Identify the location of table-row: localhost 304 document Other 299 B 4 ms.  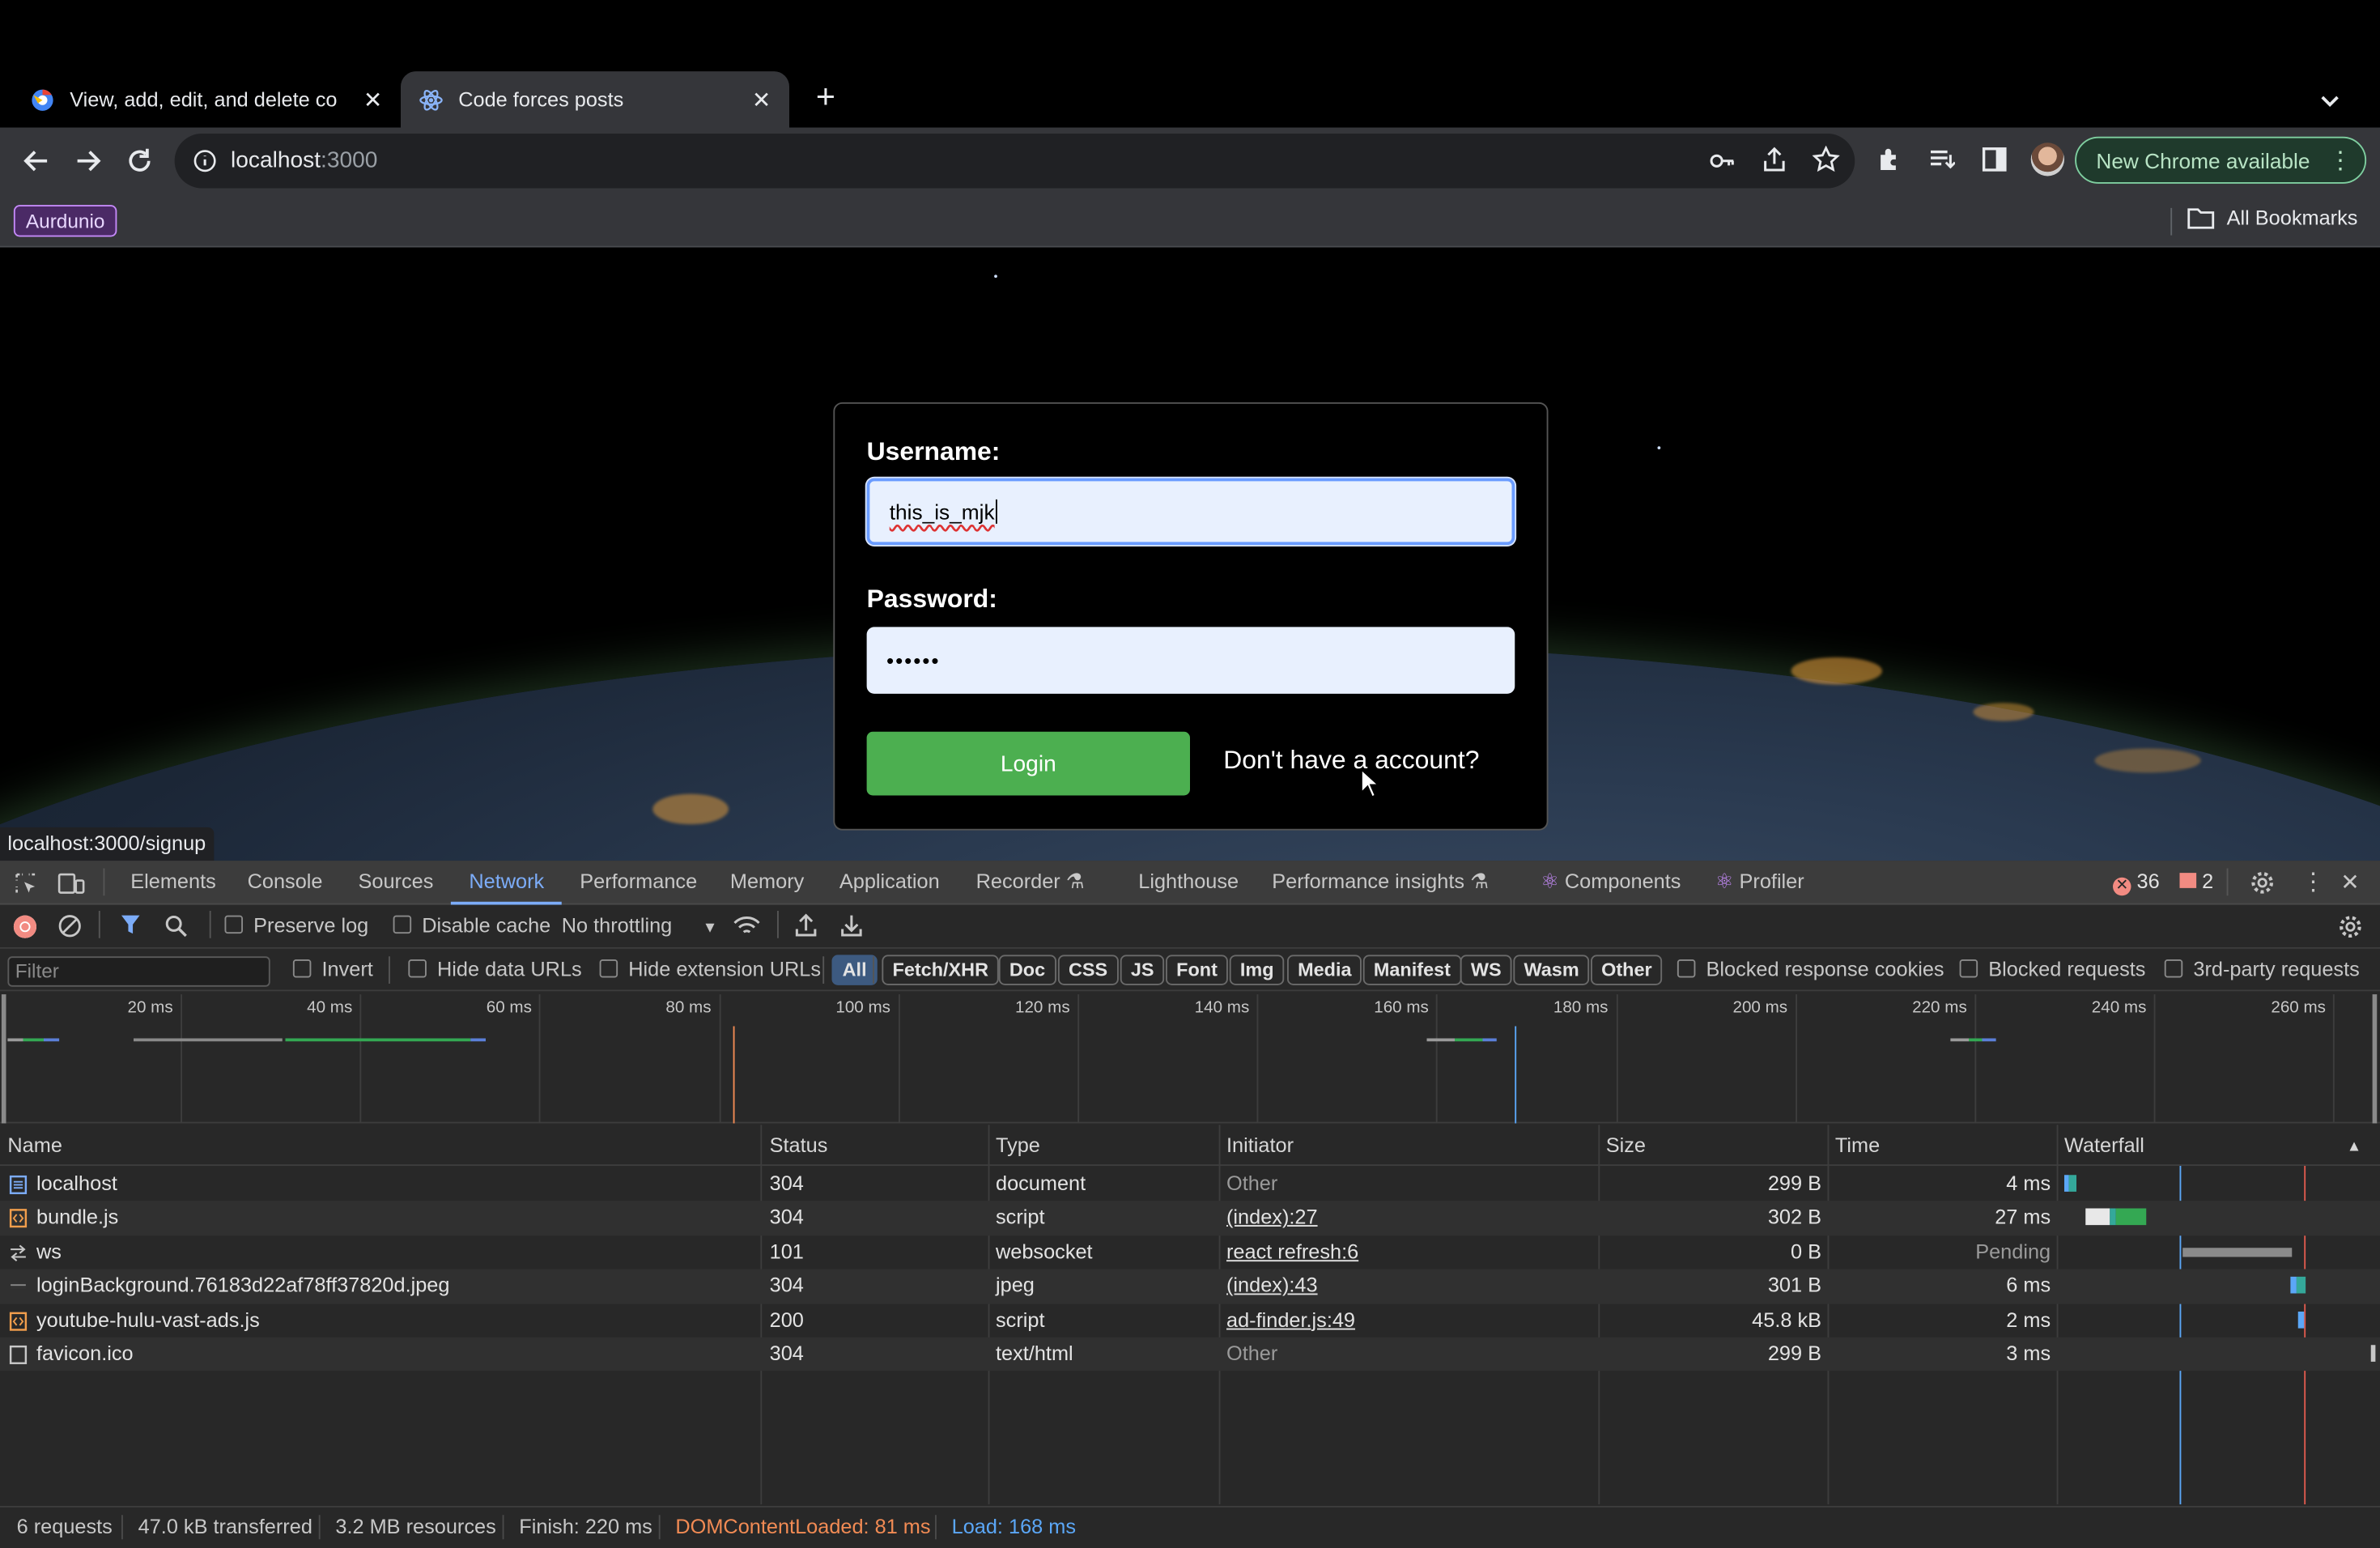
(1190, 1184).